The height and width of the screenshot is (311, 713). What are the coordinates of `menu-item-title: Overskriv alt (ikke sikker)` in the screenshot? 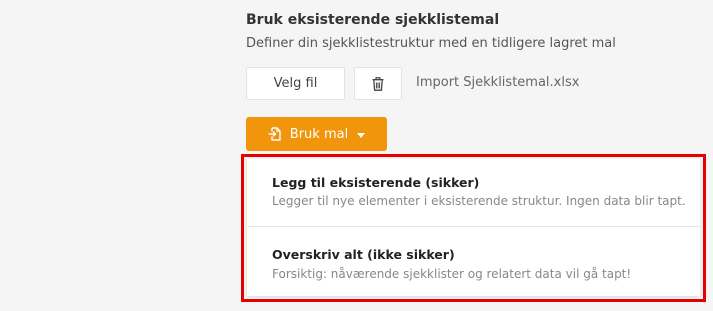 It's located at (363, 254).